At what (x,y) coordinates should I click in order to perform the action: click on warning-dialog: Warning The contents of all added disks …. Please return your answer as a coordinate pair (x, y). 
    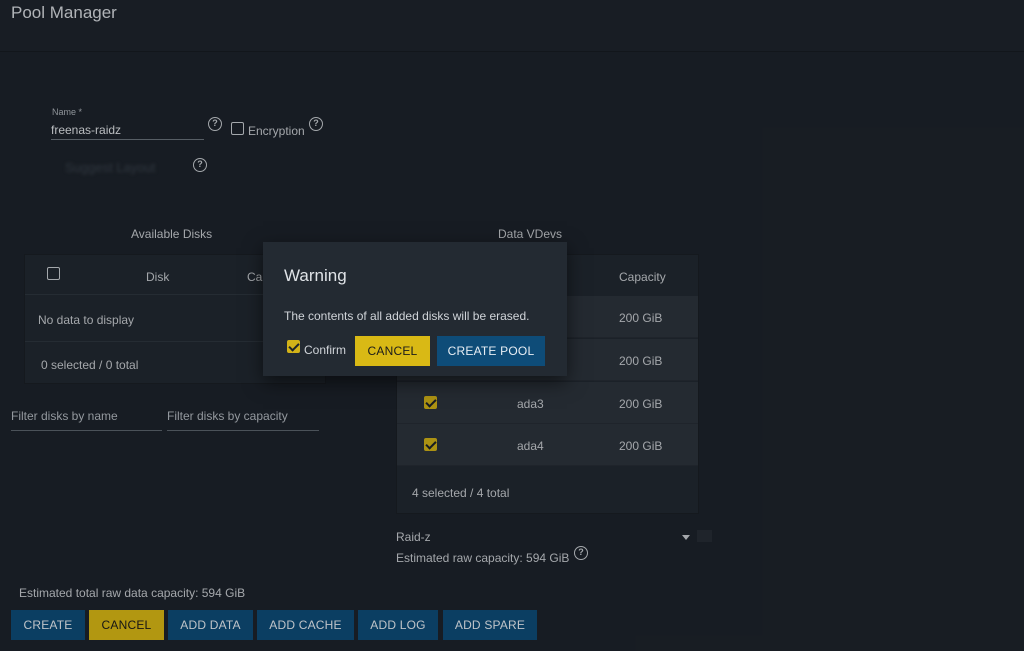
    Looking at the image, I should click on (415, 309).